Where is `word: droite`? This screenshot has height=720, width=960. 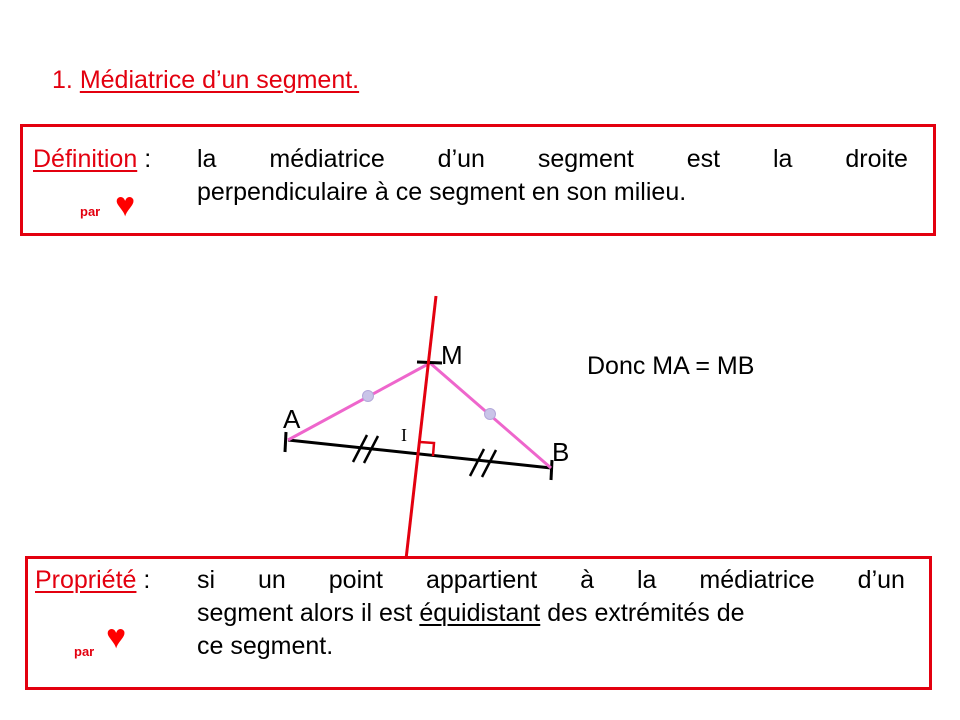
word: droite is located at coordinates (876, 159).